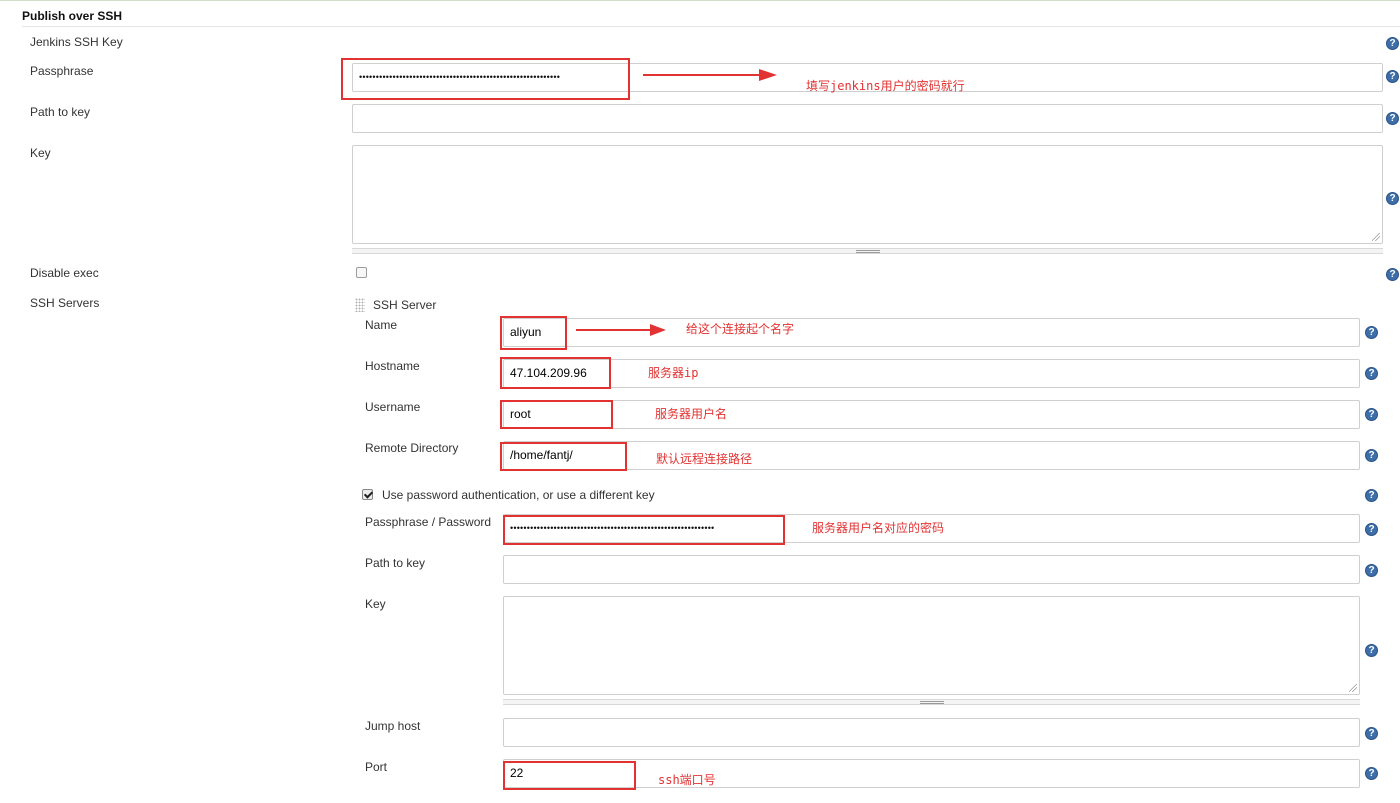  What do you see at coordinates (392, 366) in the screenshot?
I see `hostname-label: Hostname` at bounding box center [392, 366].